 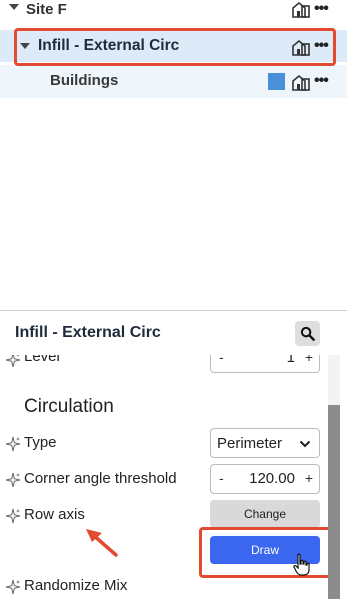 What do you see at coordinates (334, 502) in the screenshot?
I see `scrollbar-thumb` at bounding box center [334, 502].